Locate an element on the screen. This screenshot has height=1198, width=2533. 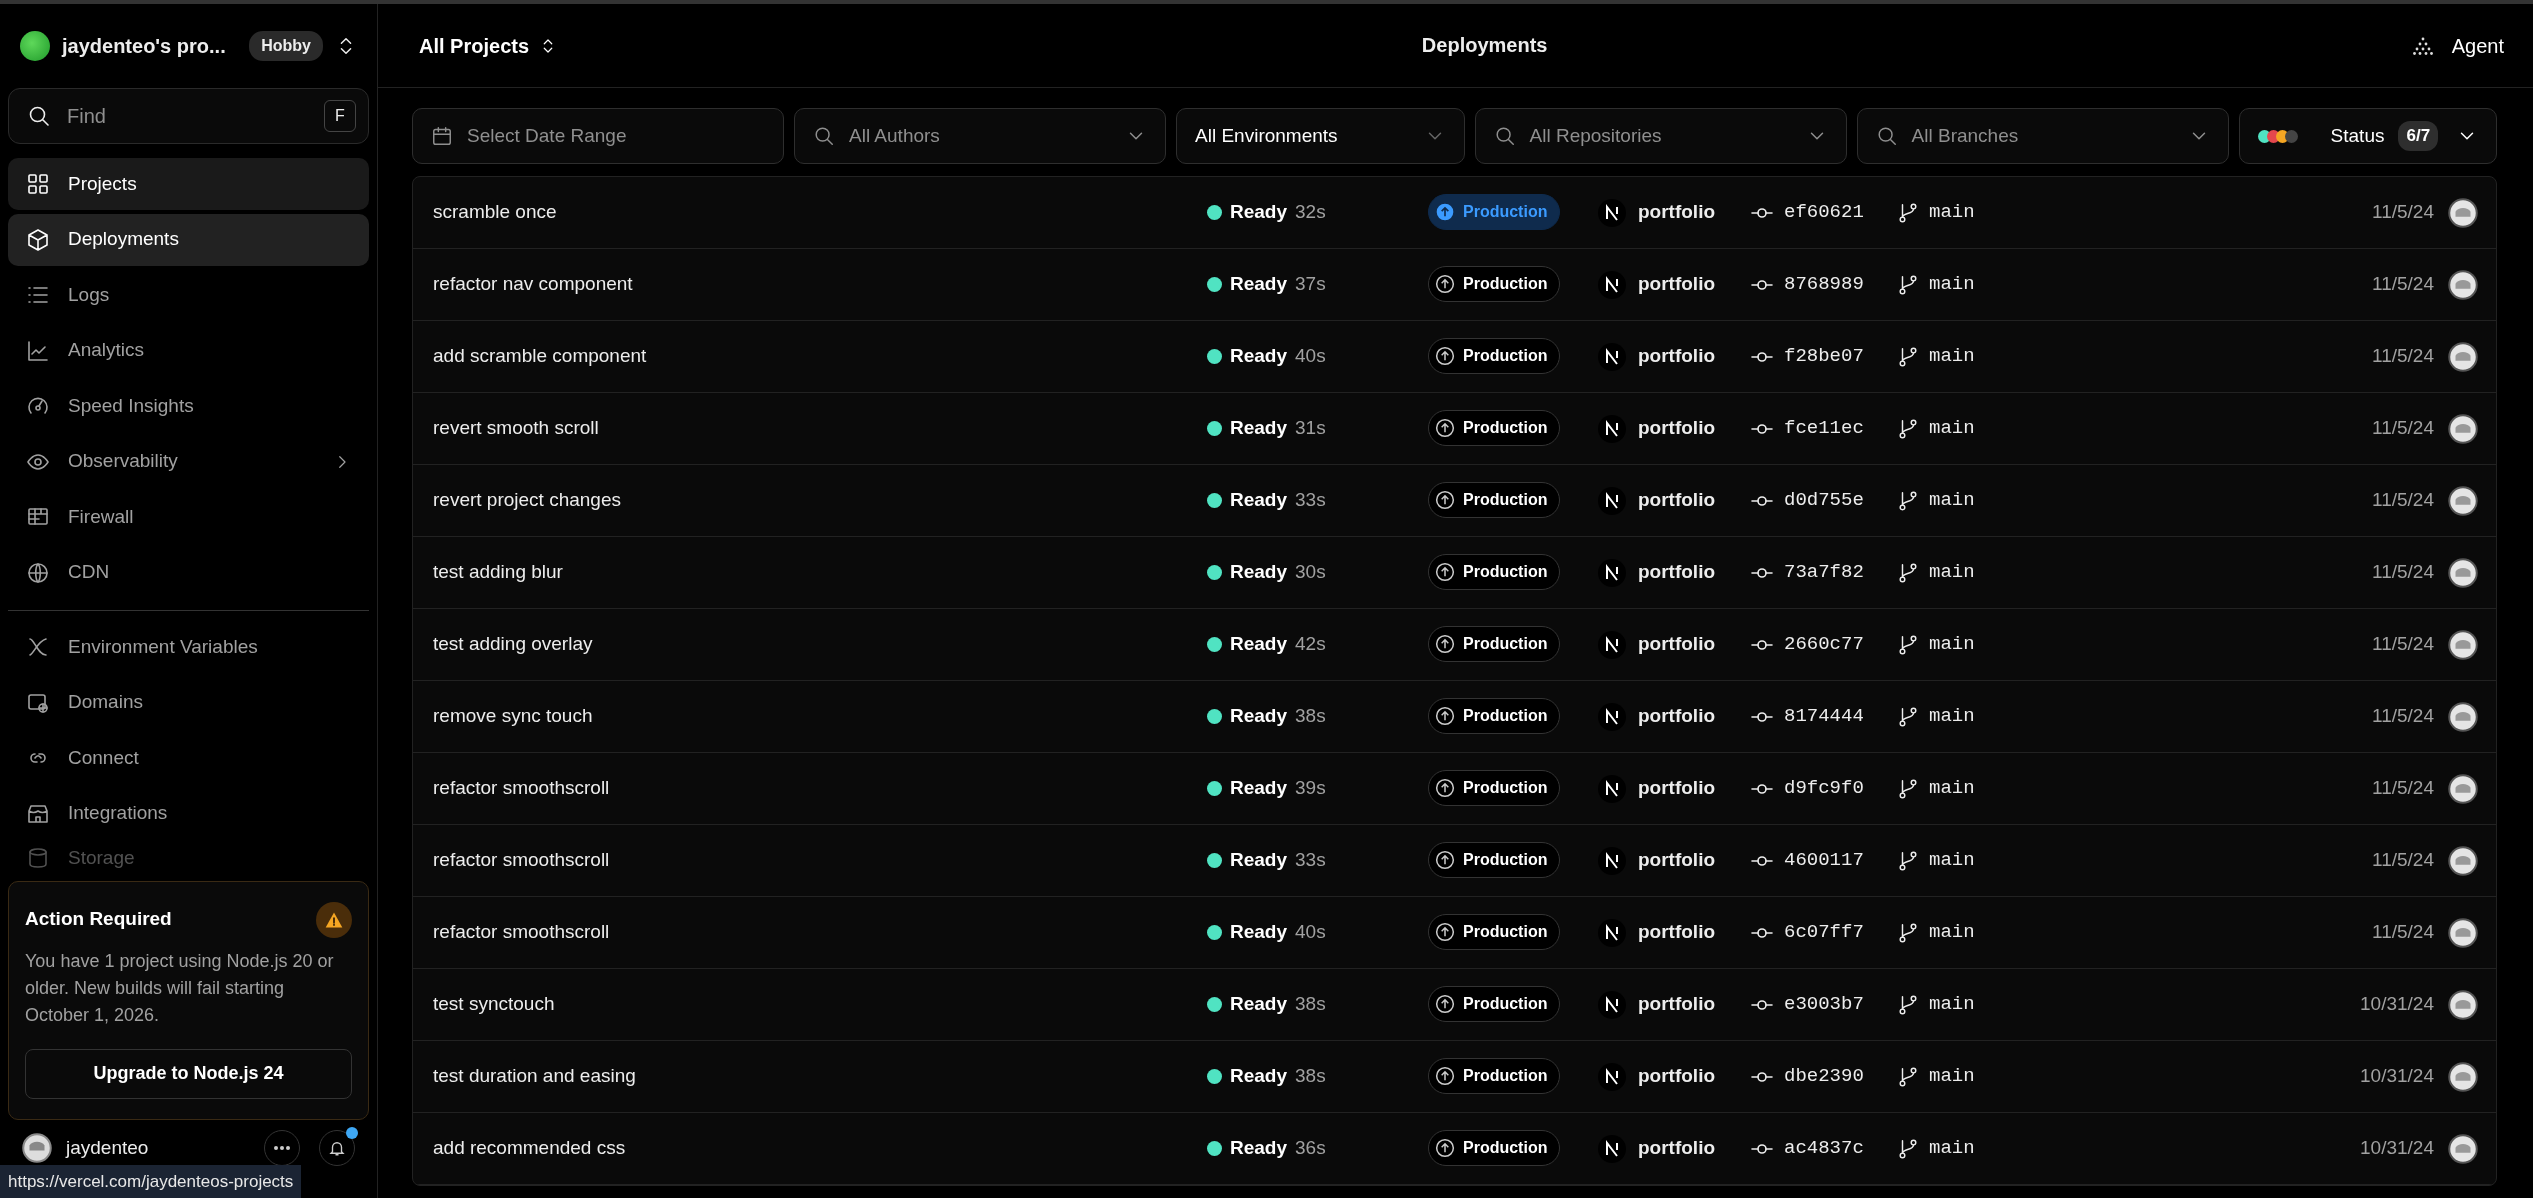
commit-hash: ac4837c is located at coordinates (1824, 1148).